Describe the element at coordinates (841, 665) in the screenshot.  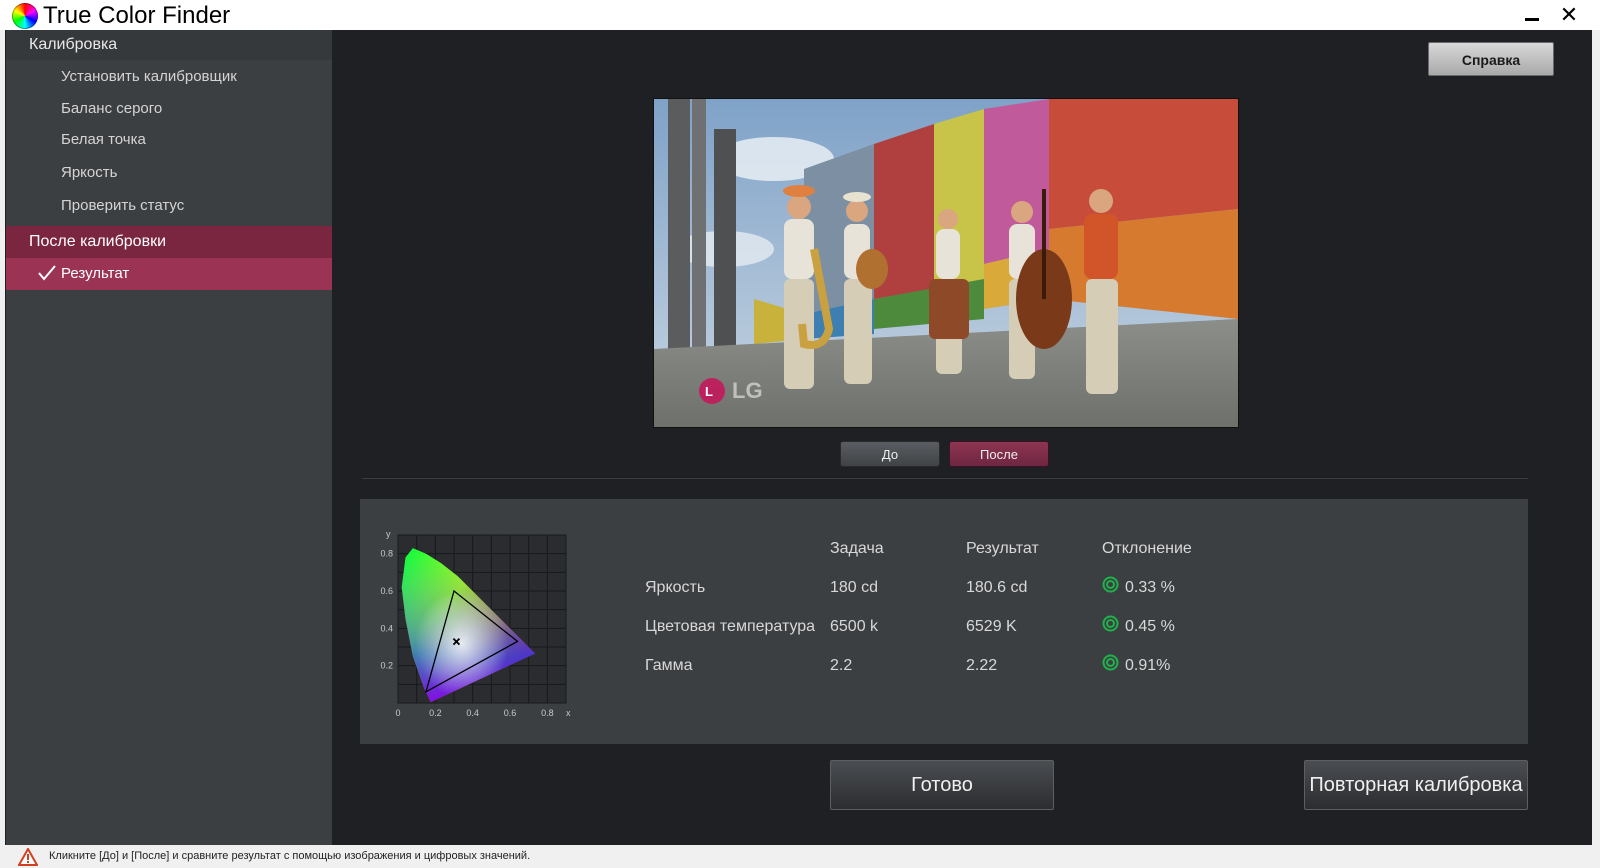
I see `row-gamma-target: 2.2` at that location.